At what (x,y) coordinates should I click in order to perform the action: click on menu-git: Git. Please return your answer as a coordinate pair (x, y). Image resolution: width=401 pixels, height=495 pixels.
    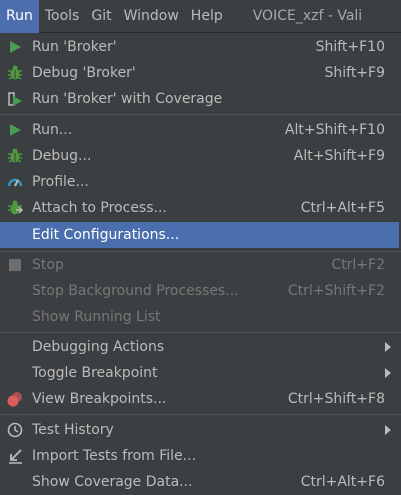
    Looking at the image, I should click on (101, 16).